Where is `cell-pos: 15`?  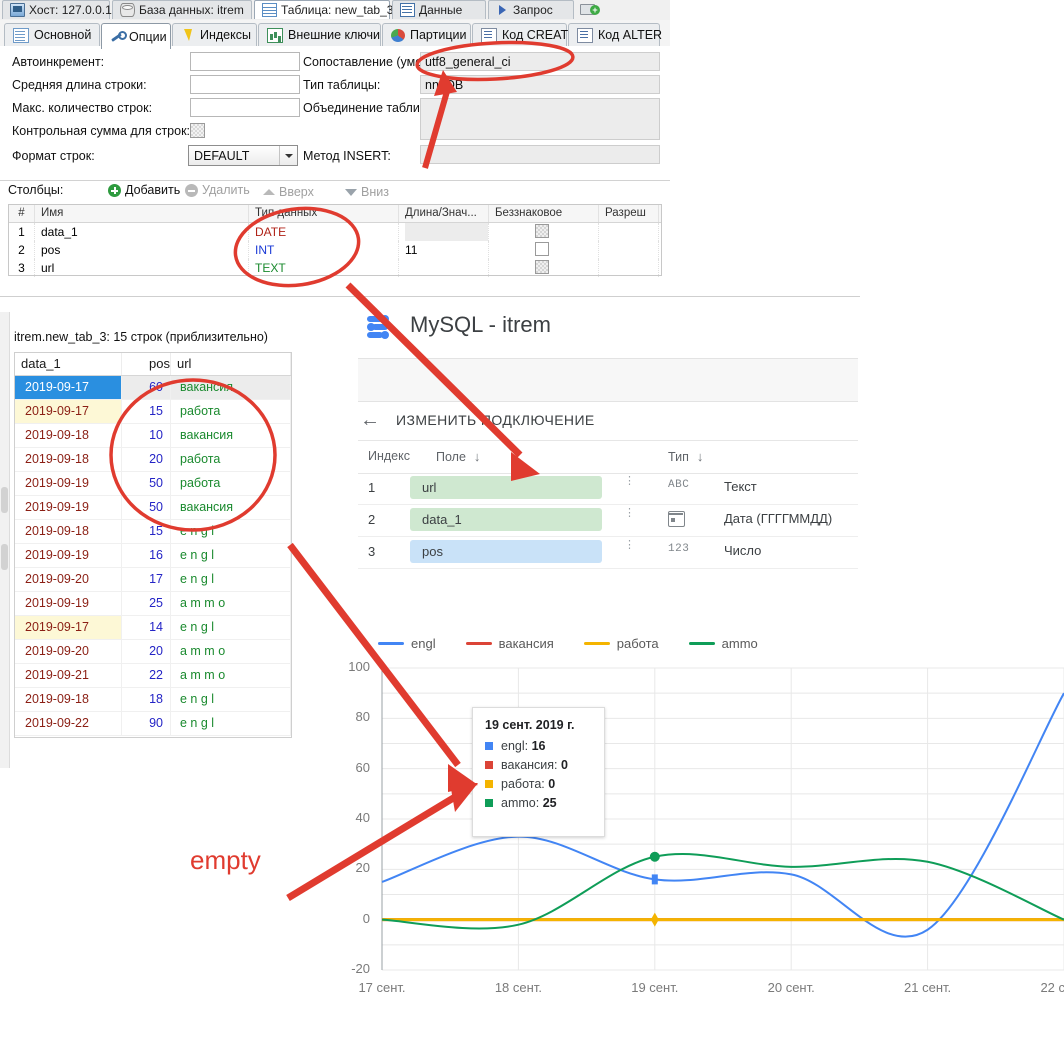 cell-pos: 15 is located at coordinates (146, 531).